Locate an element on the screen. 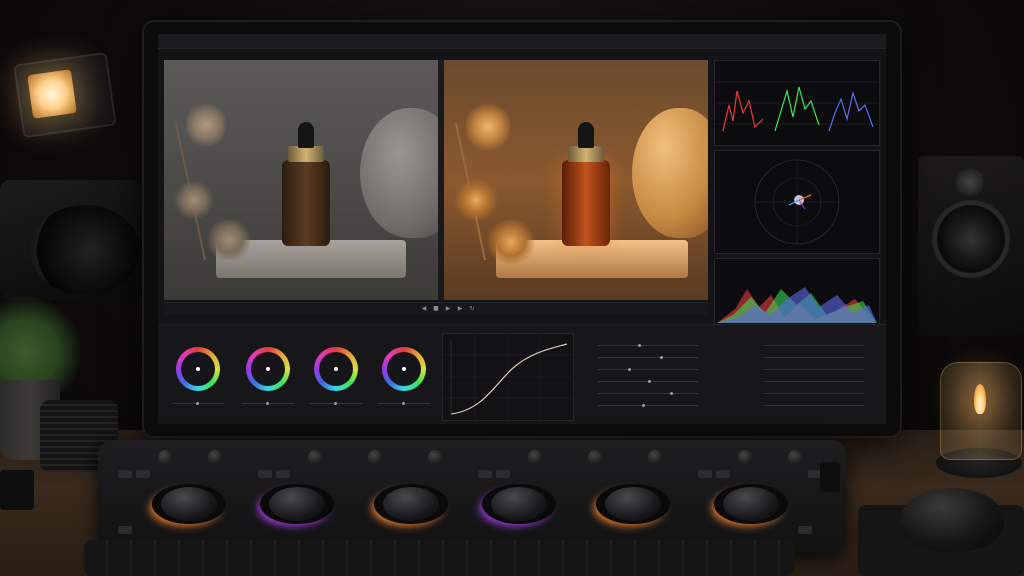 Image resolution: width=1024 pixels, height=576 pixels. curves-panel is located at coordinates (508, 377).